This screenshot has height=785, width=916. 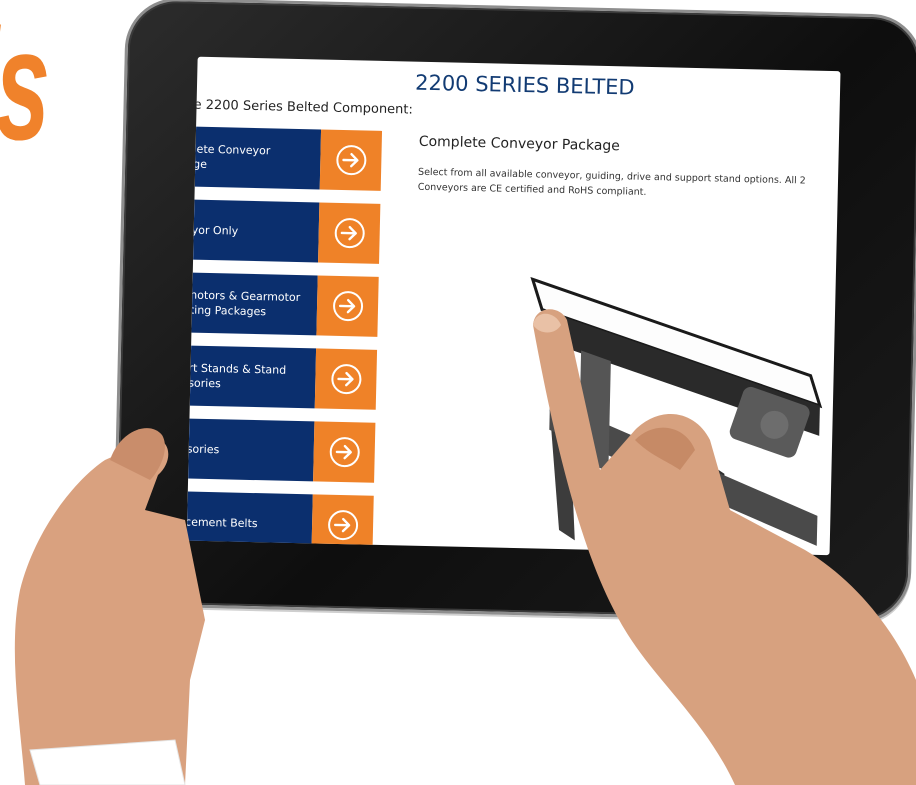 What do you see at coordinates (288, 158) in the screenshot?
I see `menu-item-complete-conveyor: lete Conveyor ge` at bounding box center [288, 158].